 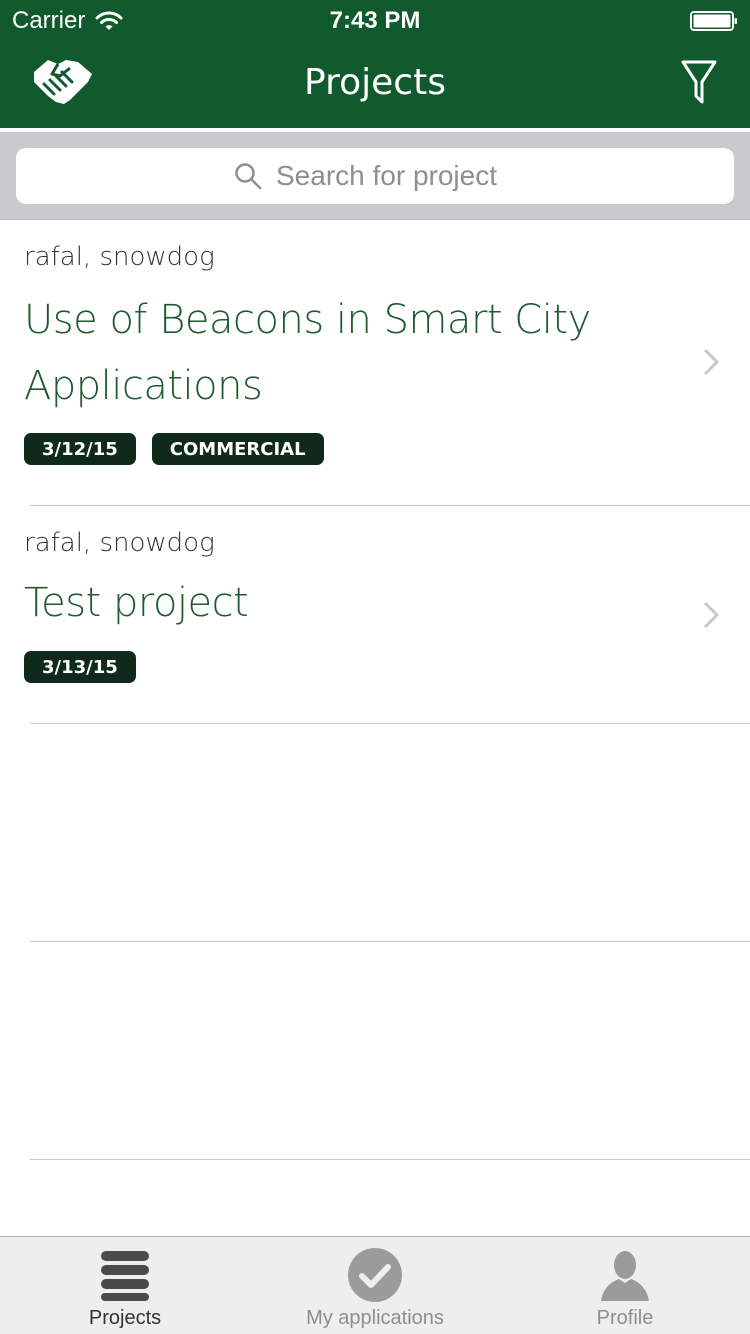 What do you see at coordinates (625, 1318) in the screenshot?
I see `tab-label: Profile` at bounding box center [625, 1318].